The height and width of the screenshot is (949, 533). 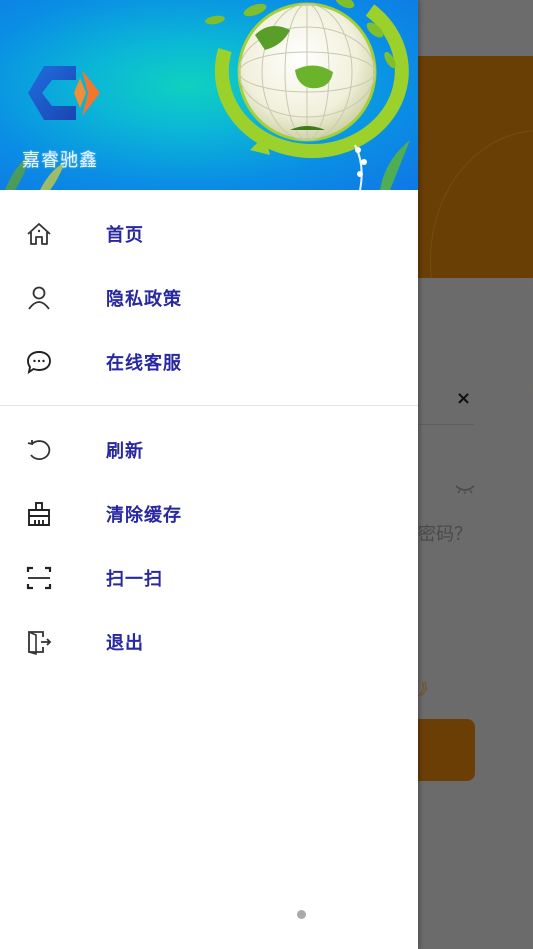 What do you see at coordinates (382, 165) in the screenshot?
I see `plant-decoration` at bounding box center [382, 165].